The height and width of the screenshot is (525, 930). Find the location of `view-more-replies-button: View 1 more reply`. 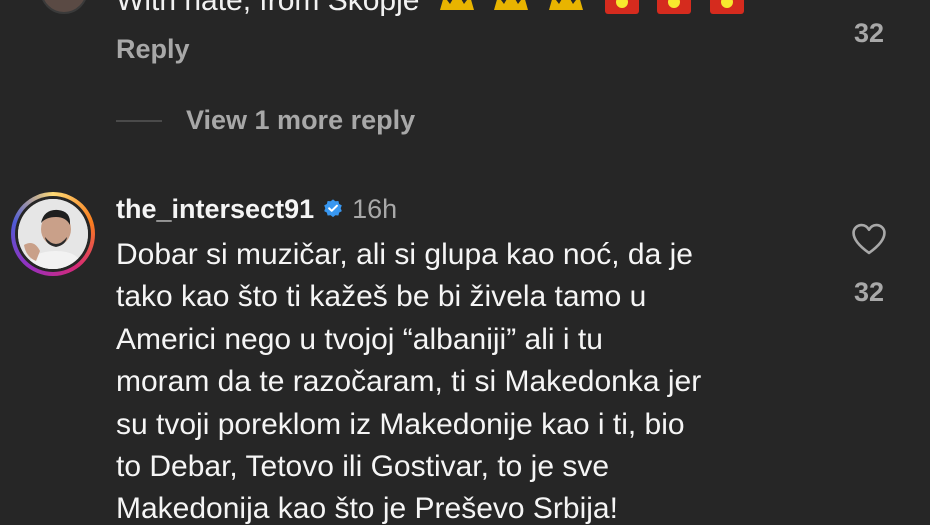

view-more-replies-button: View 1 more reply is located at coordinates (265, 120).